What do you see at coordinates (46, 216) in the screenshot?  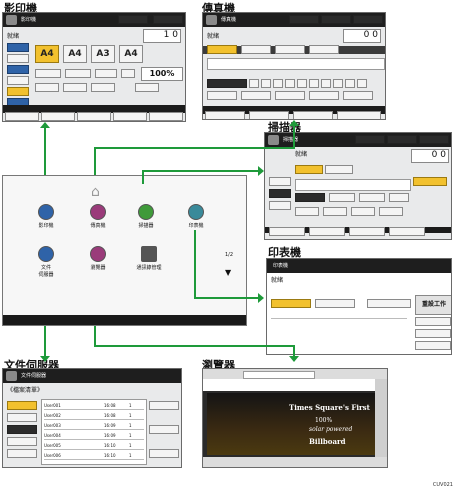 I see `app-copier: 影印機` at bounding box center [46, 216].